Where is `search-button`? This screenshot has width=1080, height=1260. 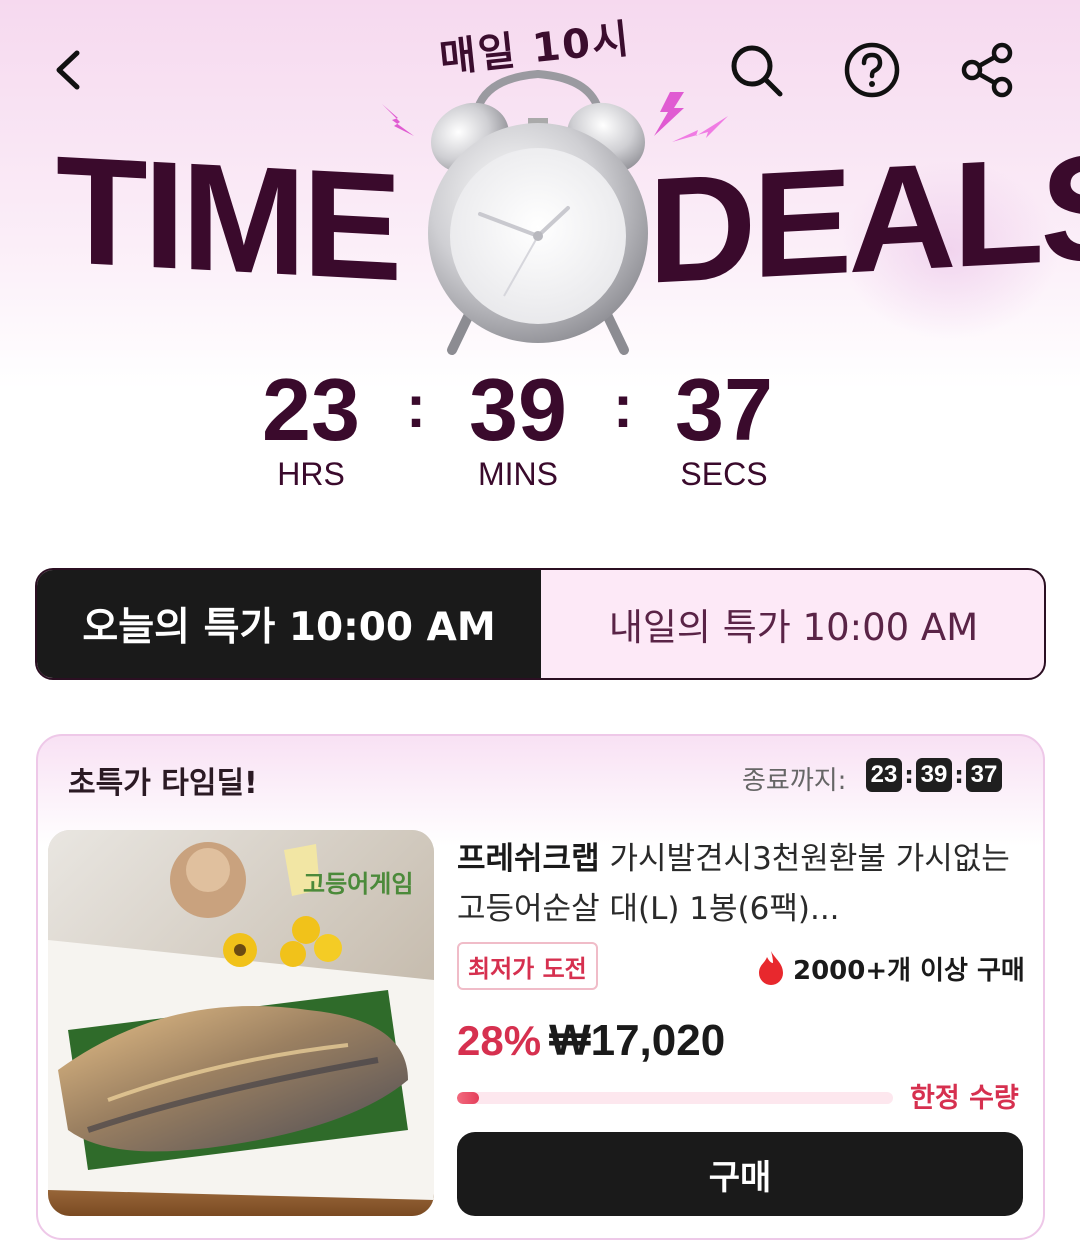
search-button is located at coordinates (756, 70).